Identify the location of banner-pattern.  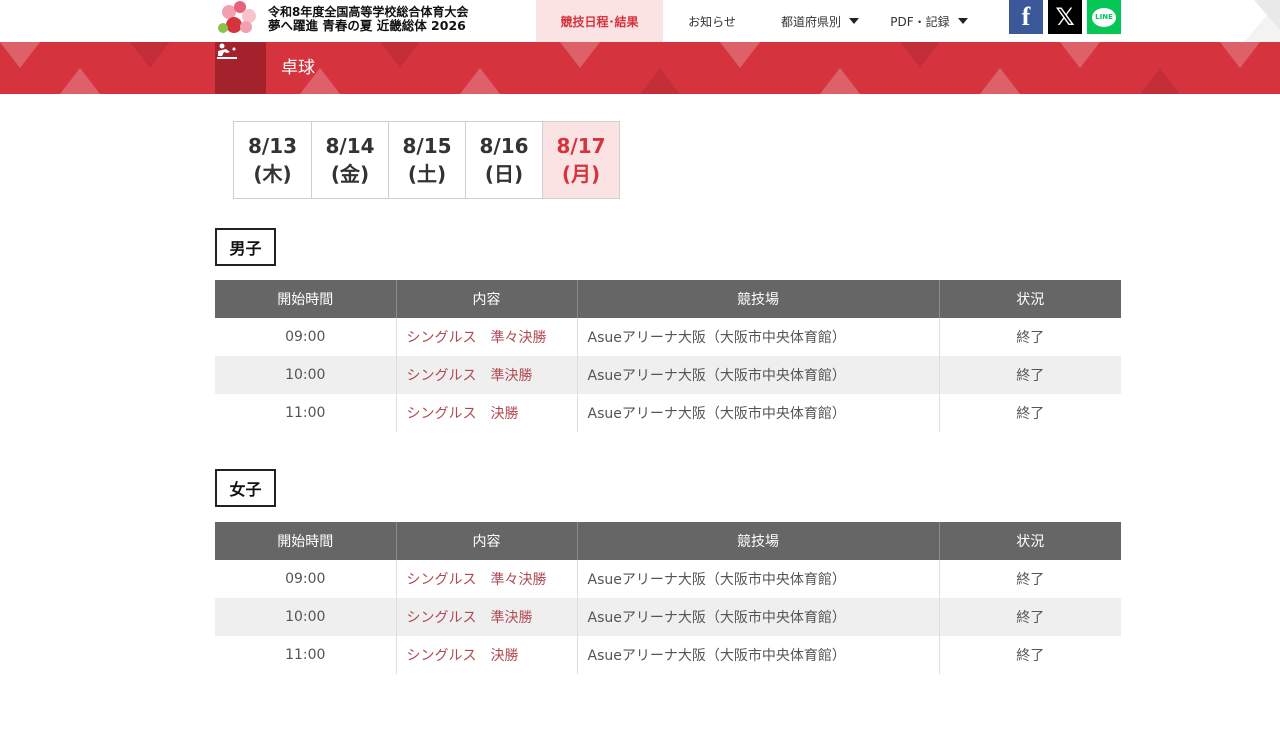
(630, 68).